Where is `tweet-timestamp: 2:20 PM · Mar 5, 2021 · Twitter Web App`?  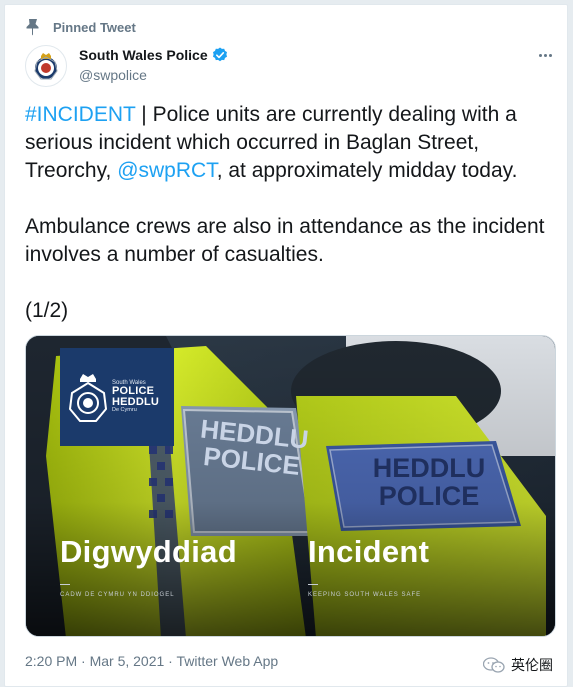 tweet-timestamp: 2:20 PM · Mar 5, 2021 · Twitter Web App is located at coordinates (151, 661).